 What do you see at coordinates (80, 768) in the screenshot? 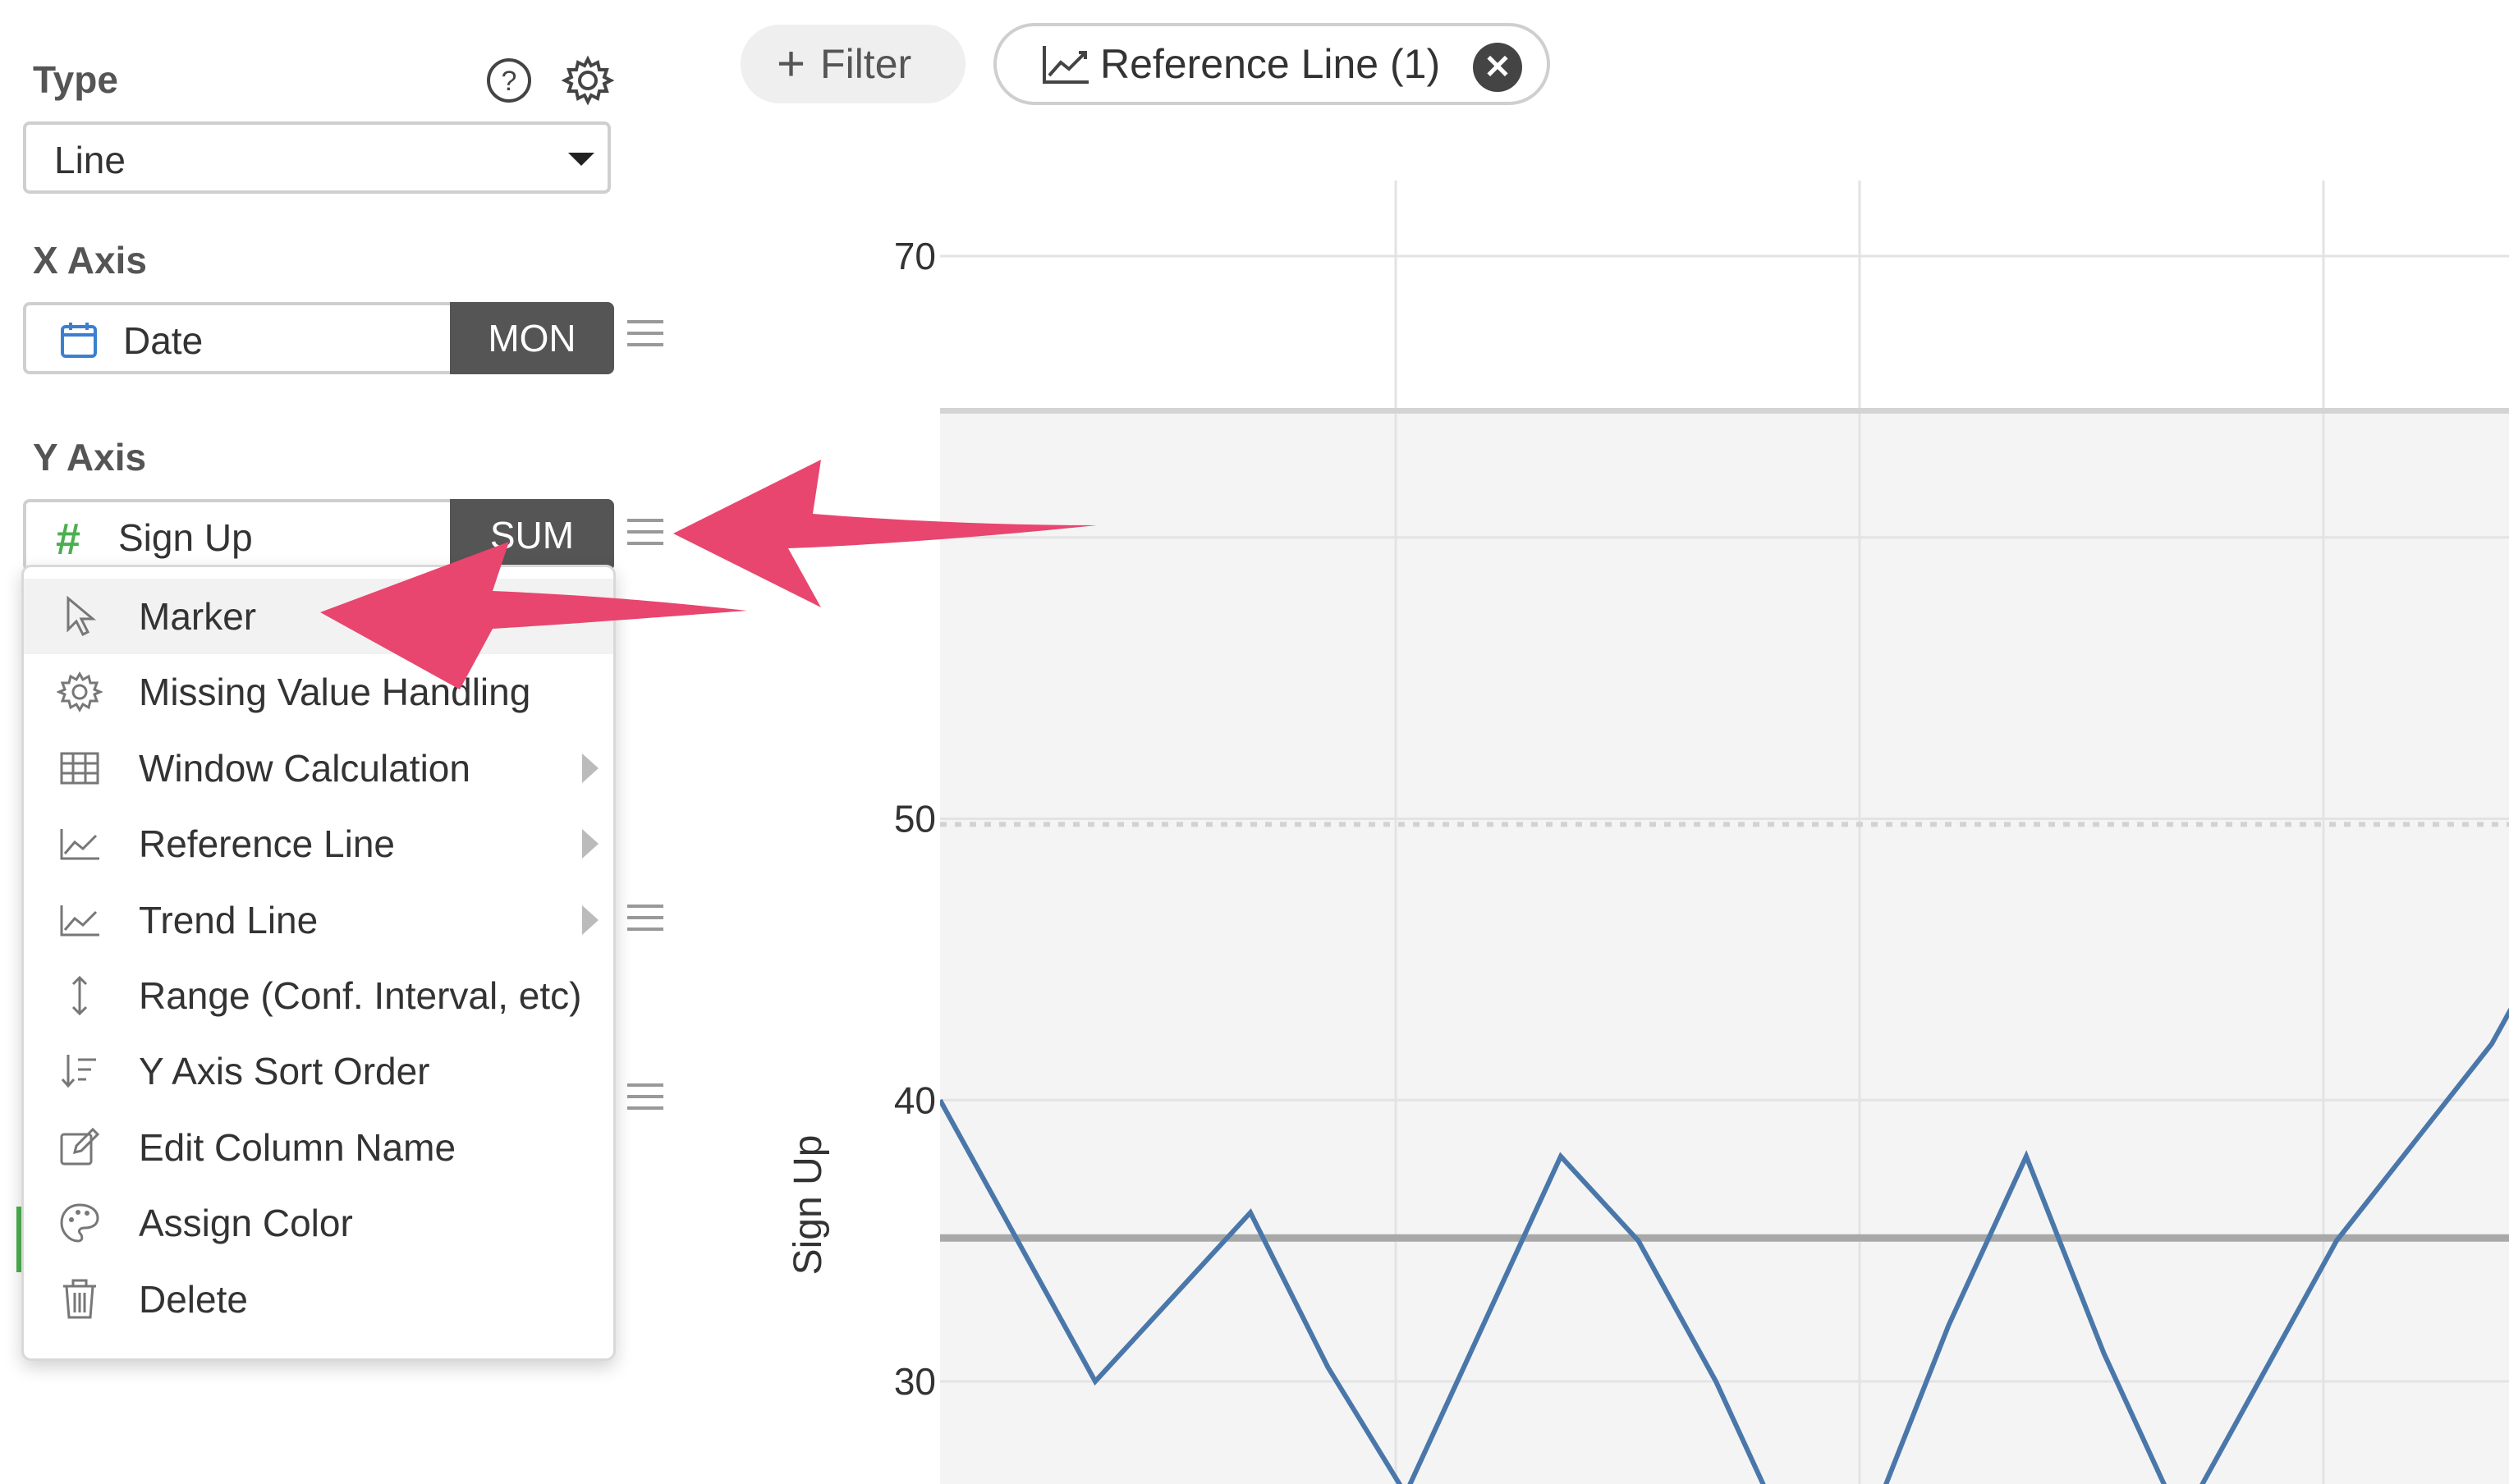
I see `table-icon` at bounding box center [80, 768].